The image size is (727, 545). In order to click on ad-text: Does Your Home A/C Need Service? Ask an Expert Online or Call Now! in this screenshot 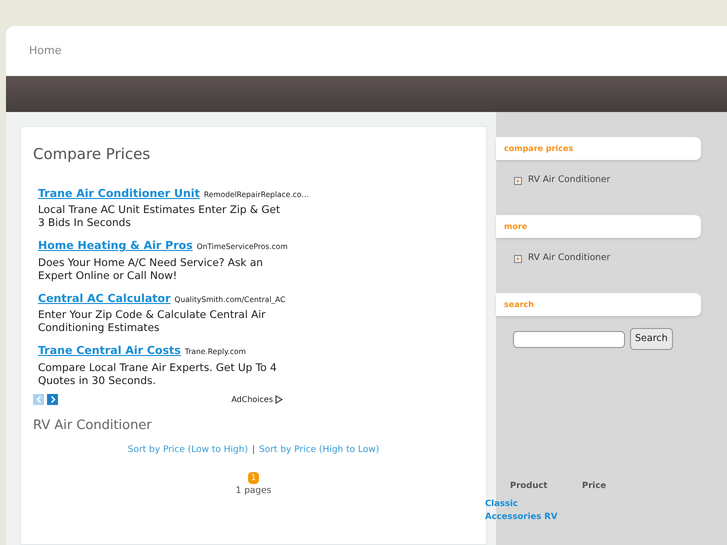, I will do `click(151, 269)`.